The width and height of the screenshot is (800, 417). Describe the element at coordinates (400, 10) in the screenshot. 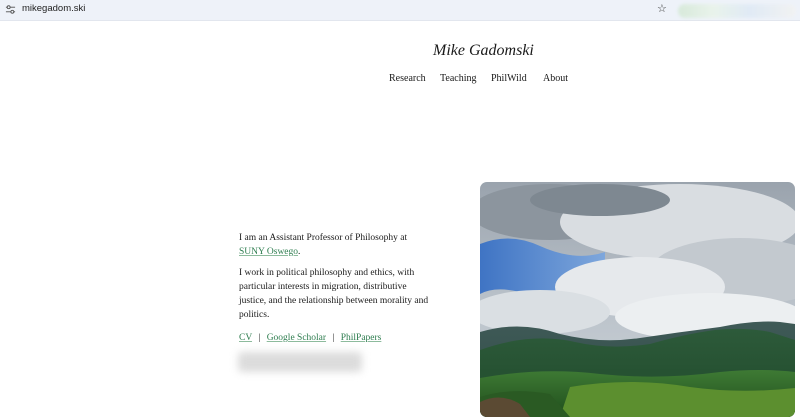

I see `browser-toolbar: mikegadom.ski ☆` at that location.